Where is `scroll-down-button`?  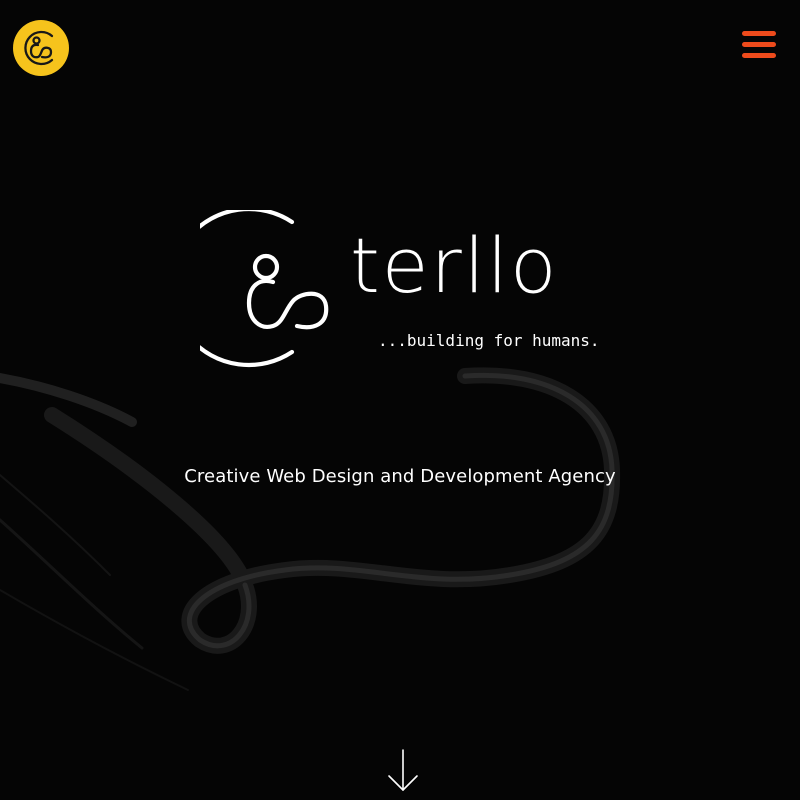
scroll-down-button is located at coordinates (403, 771).